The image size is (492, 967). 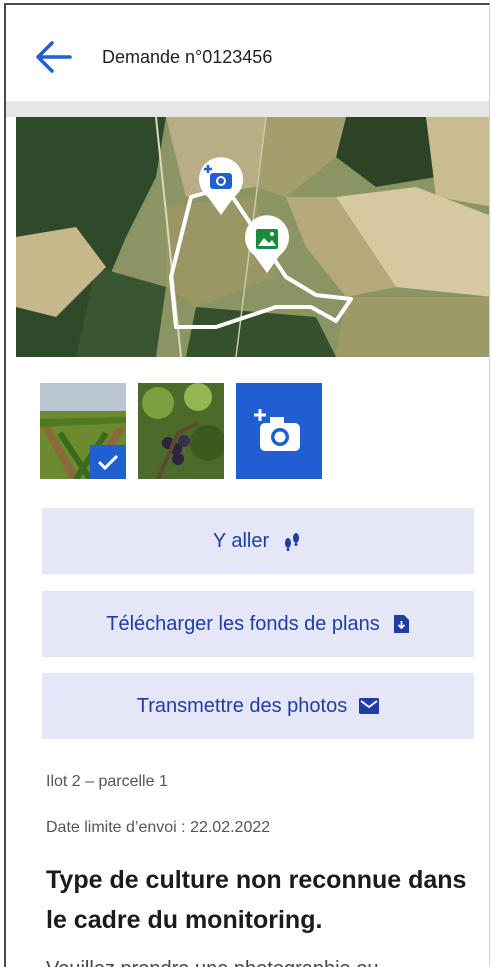 I want to click on add-photo-button, so click(x=279, y=431).